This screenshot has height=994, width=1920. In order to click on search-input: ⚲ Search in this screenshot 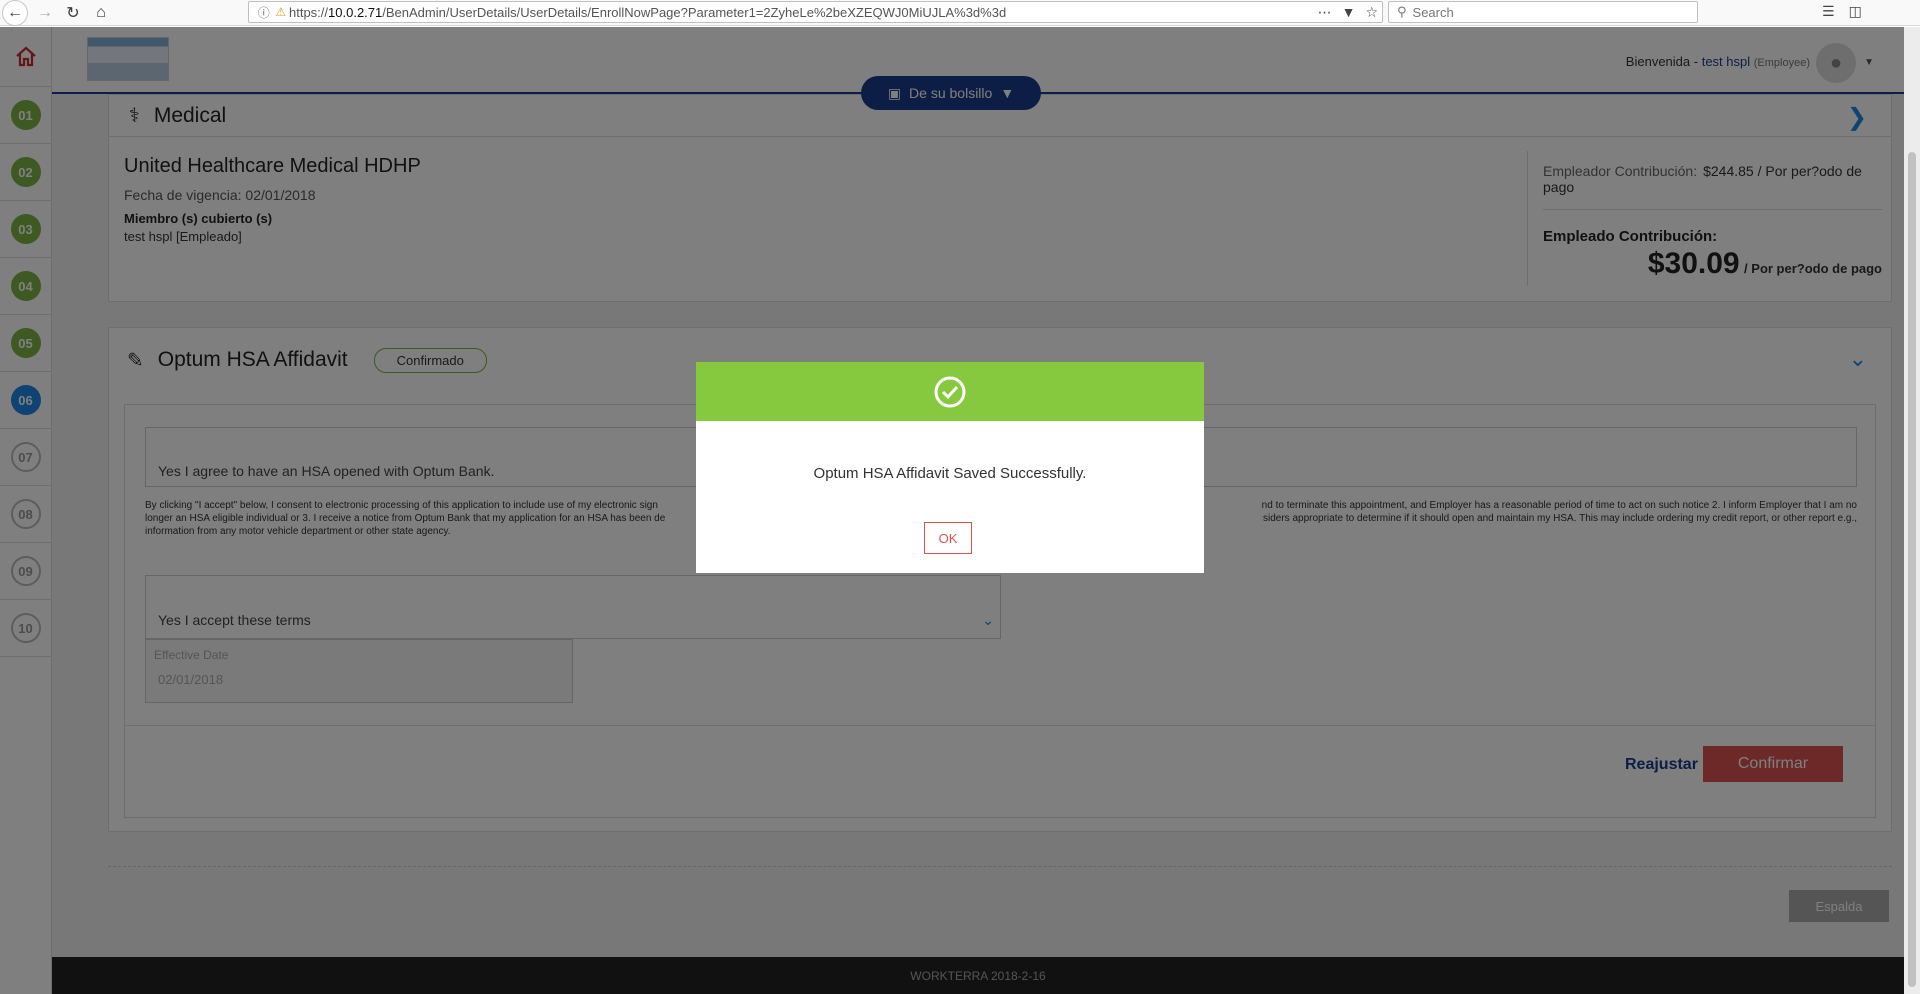, I will do `click(1543, 12)`.